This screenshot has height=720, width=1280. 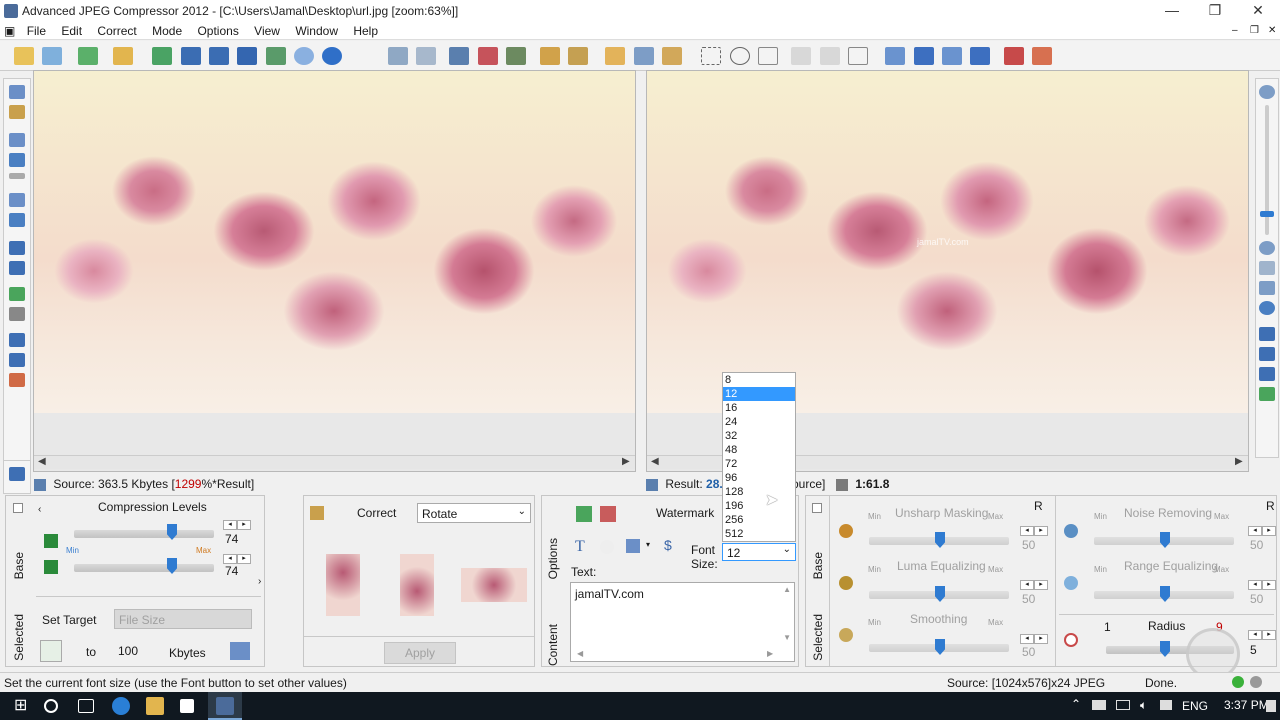 I want to click on folder-menu-icon, so click(x=123, y=56).